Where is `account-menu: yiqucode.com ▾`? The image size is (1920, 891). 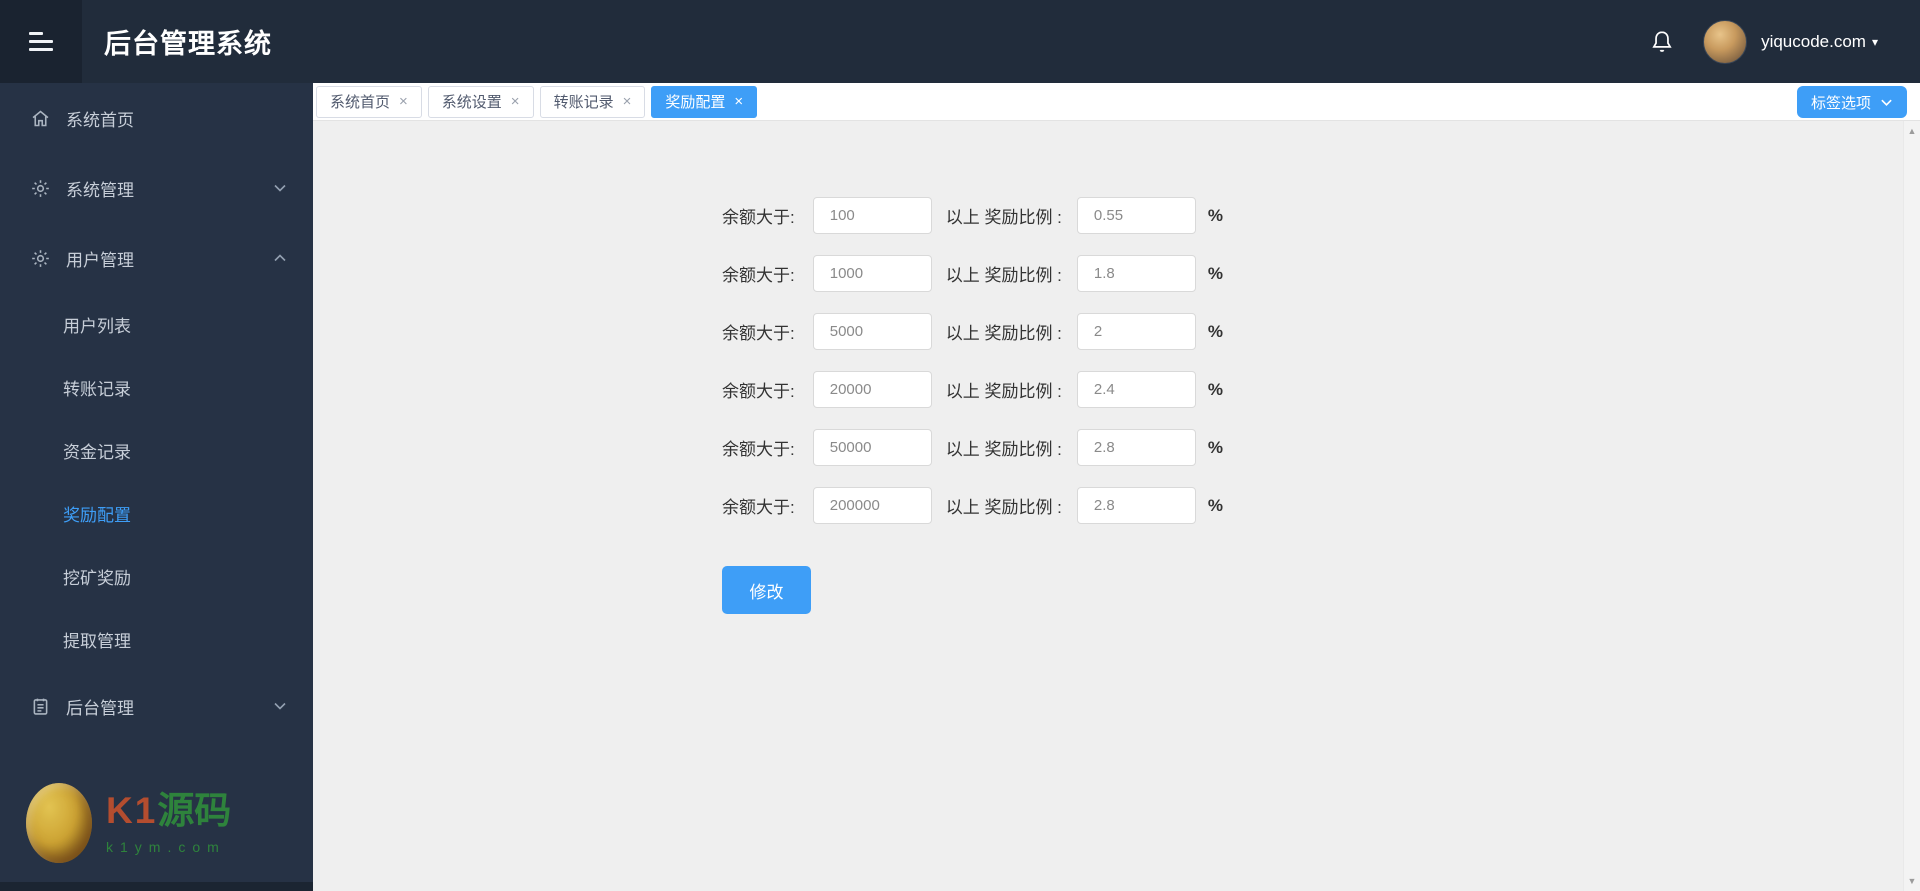 account-menu: yiqucode.com ▾ is located at coordinates (1819, 42).